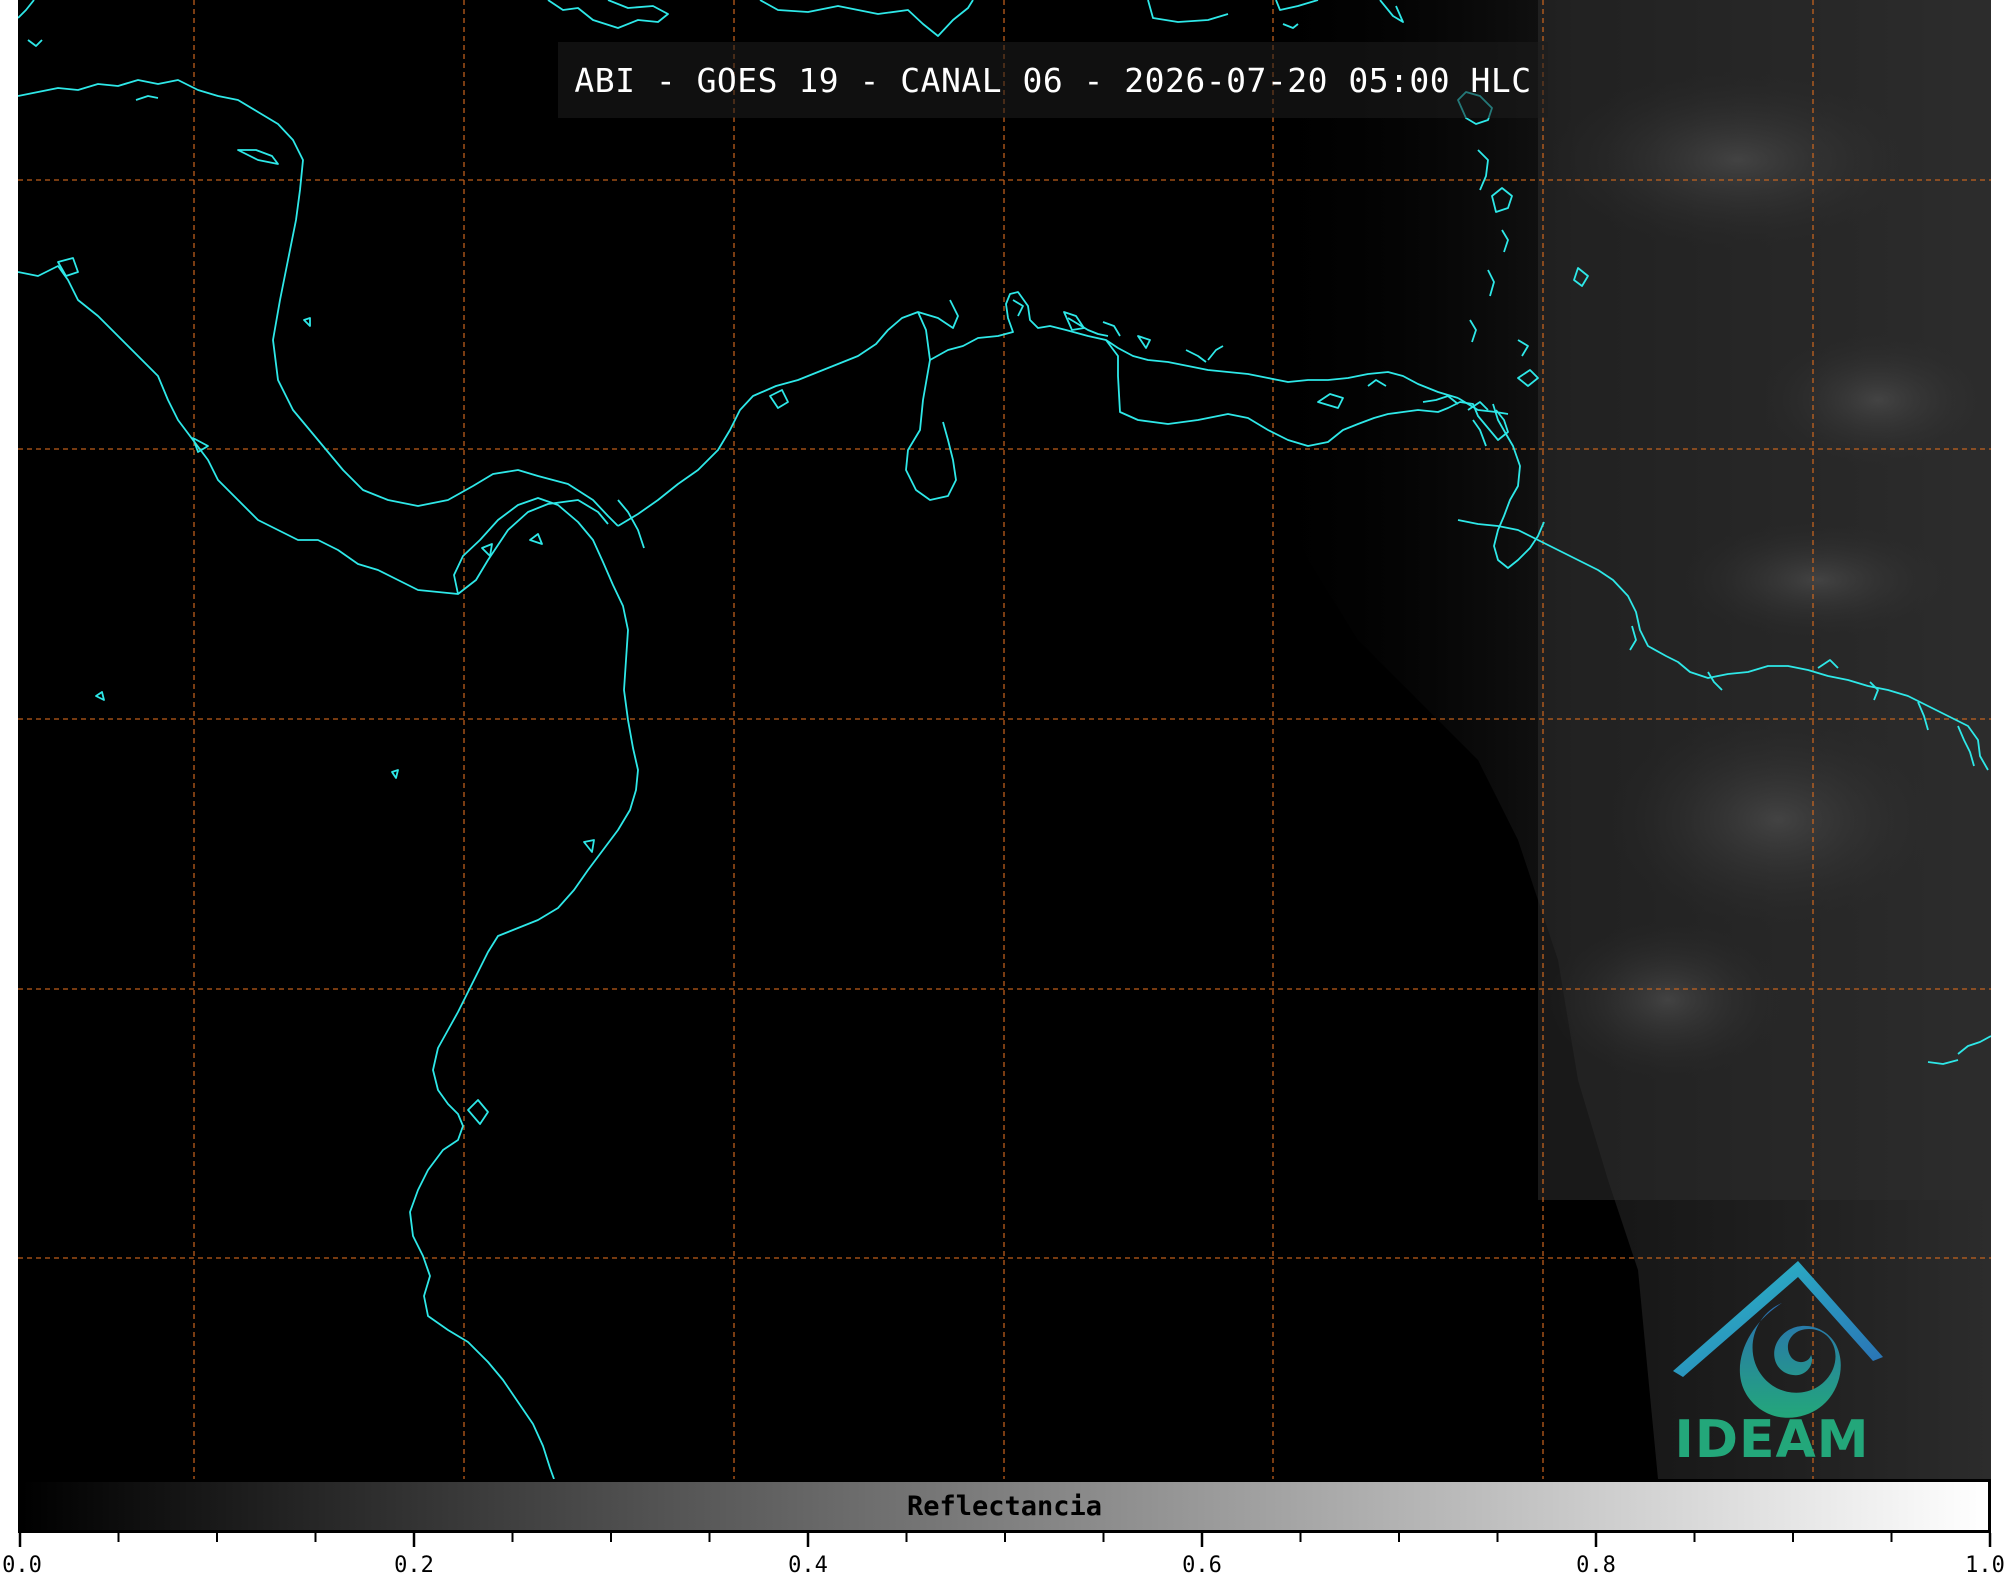 The height and width of the screenshot is (1578, 2011). Describe the element at coordinates (1790, 1360) in the screenshot. I see `logo-swirl` at that location.